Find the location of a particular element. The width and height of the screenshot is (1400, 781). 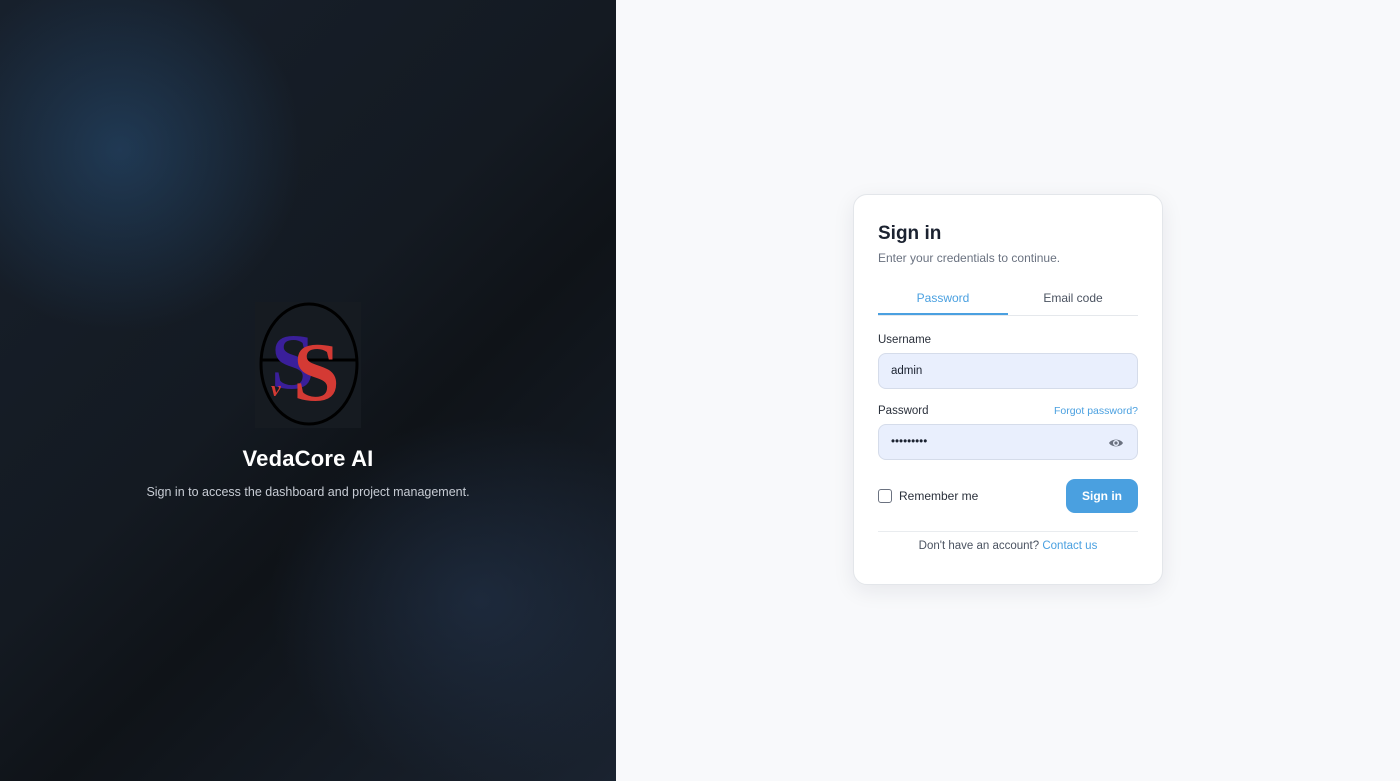

username-label: Username is located at coordinates (905, 340).